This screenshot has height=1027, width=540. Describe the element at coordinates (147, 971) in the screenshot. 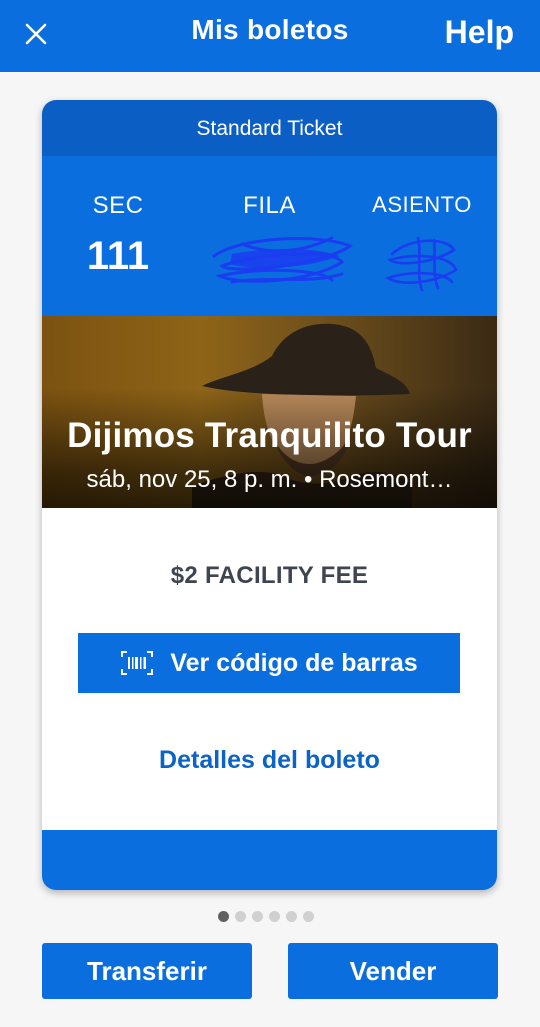

I see `transfer-button: Transferir` at that location.